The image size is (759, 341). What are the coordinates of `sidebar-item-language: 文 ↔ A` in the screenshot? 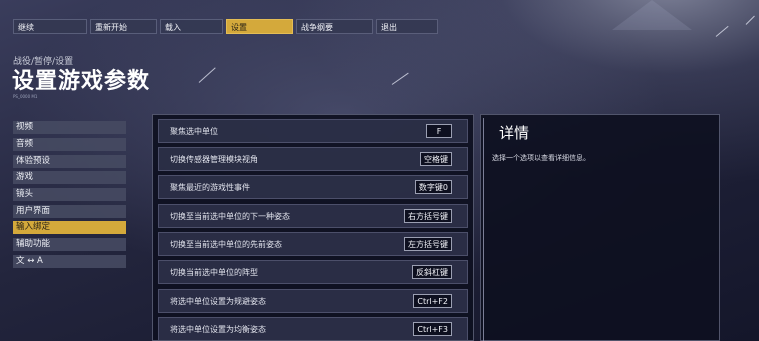 It's located at (69, 261).